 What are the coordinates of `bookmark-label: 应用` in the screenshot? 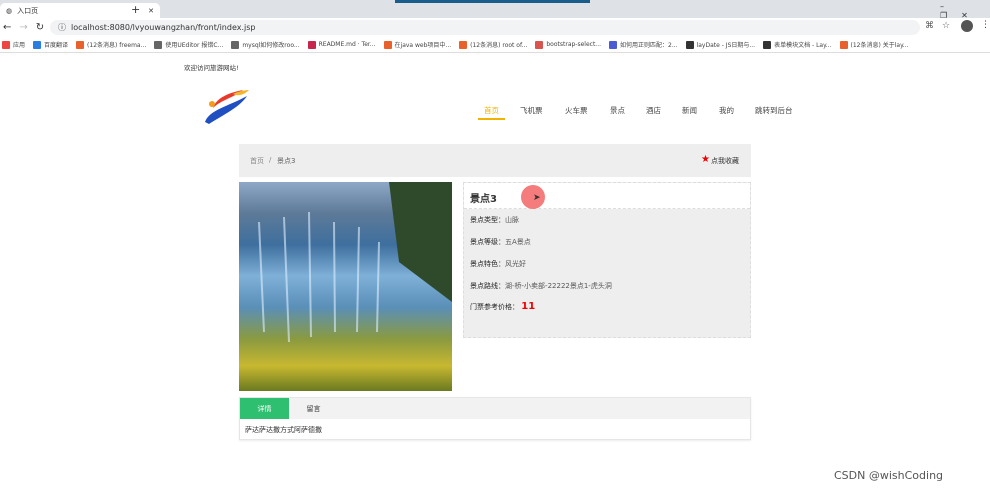 It's located at (19, 45).